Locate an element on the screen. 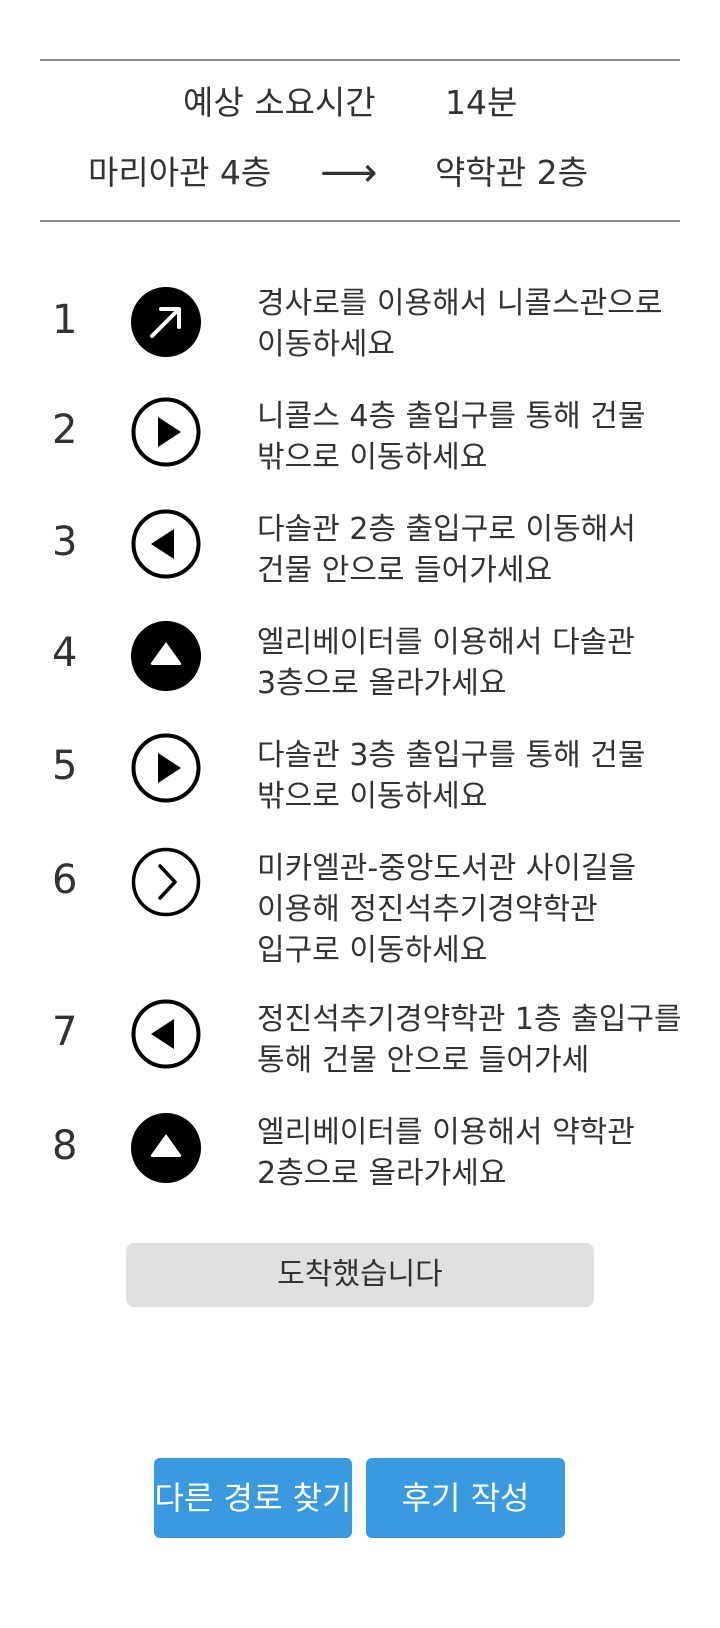 Image resolution: width=720 pixels, height=1628 pixels. step-instruction: 엘리베이터를 이용해서 약학관 2층으로 올라가세요 is located at coordinates (446, 1153).